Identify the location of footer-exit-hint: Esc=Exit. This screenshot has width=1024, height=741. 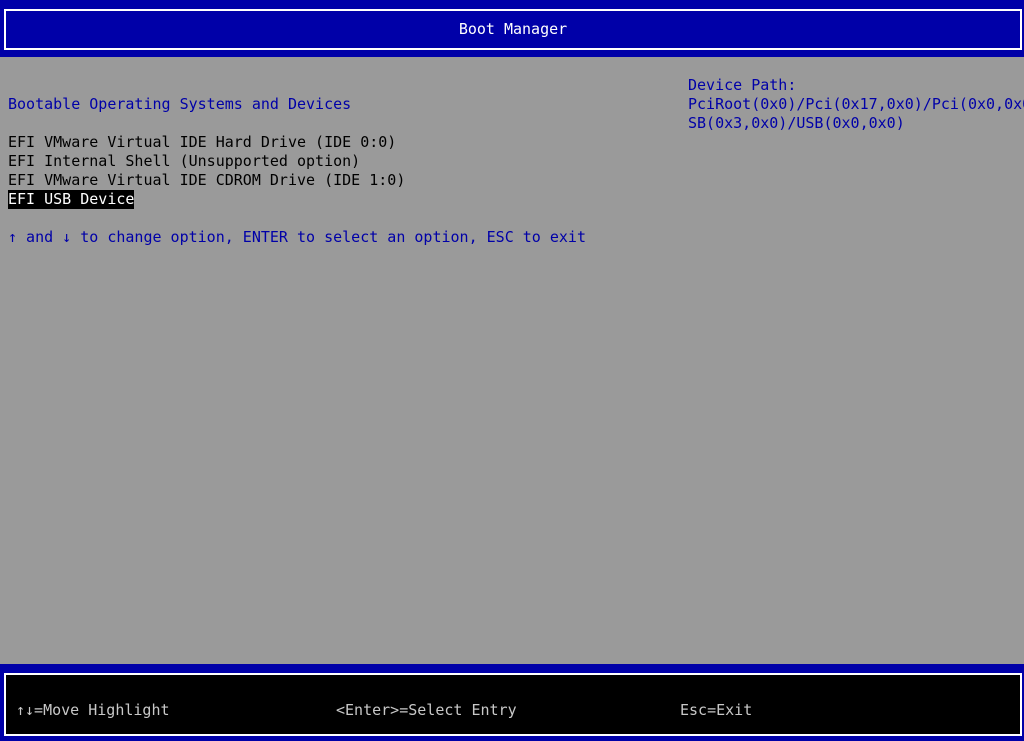
(716, 710).